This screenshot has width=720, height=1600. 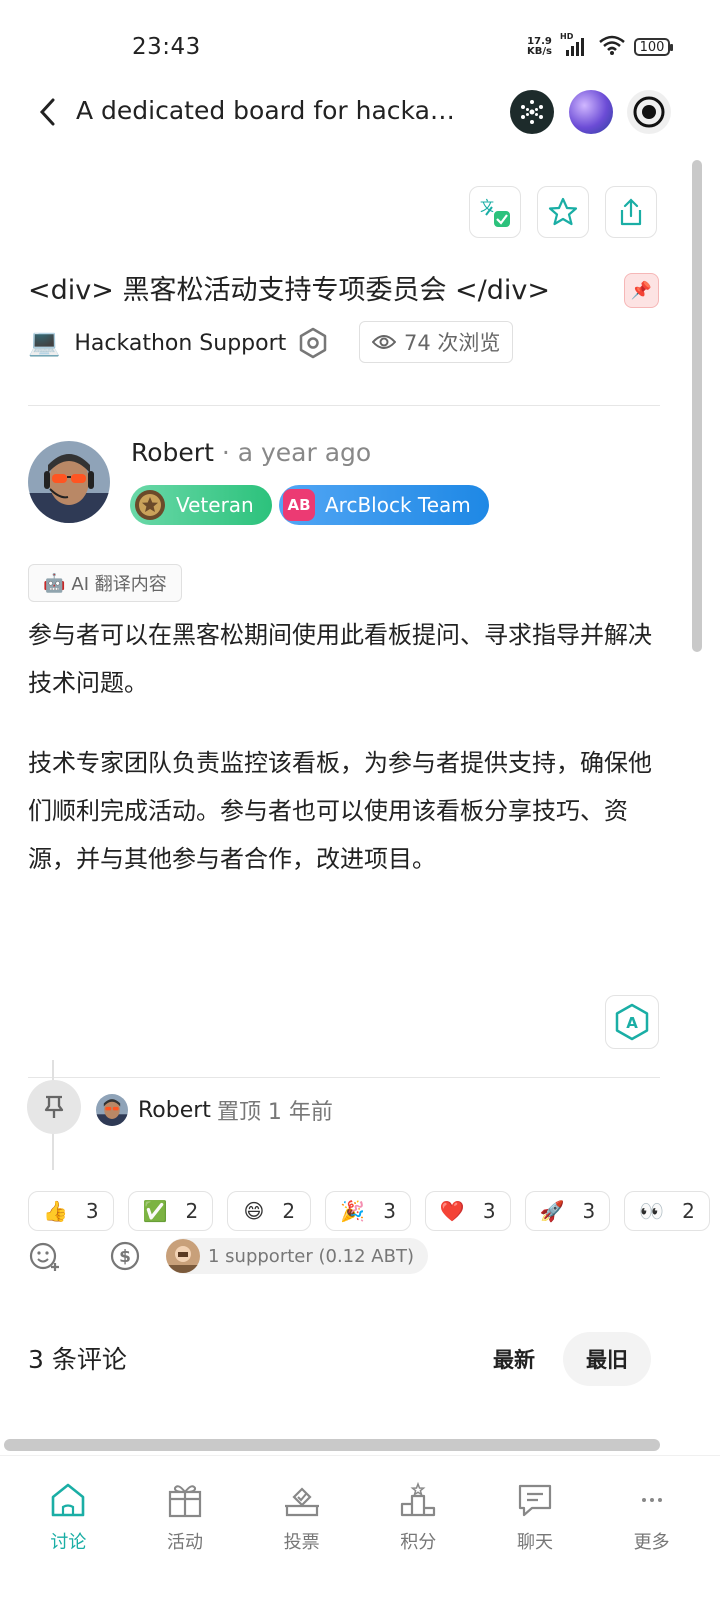 I want to click on leaderboard-icon, so click(x=418, y=1499).